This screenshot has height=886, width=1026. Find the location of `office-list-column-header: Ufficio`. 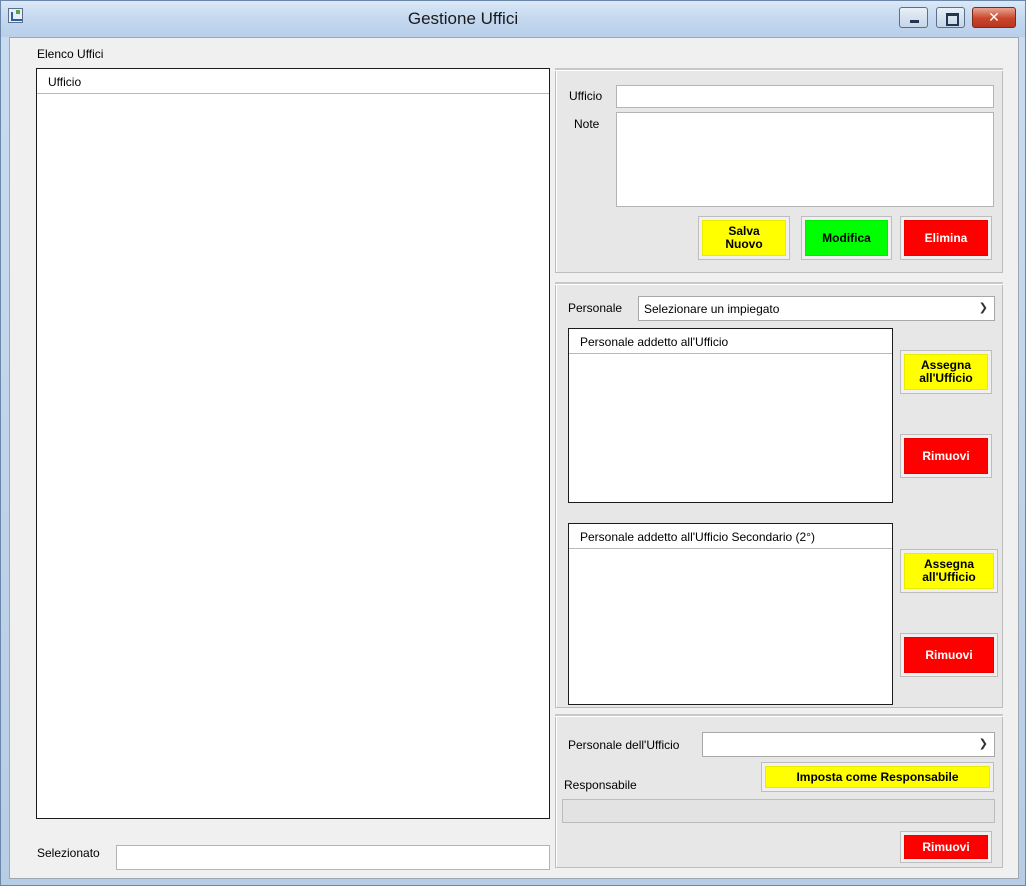

office-list-column-header: Ufficio is located at coordinates (293, 81).